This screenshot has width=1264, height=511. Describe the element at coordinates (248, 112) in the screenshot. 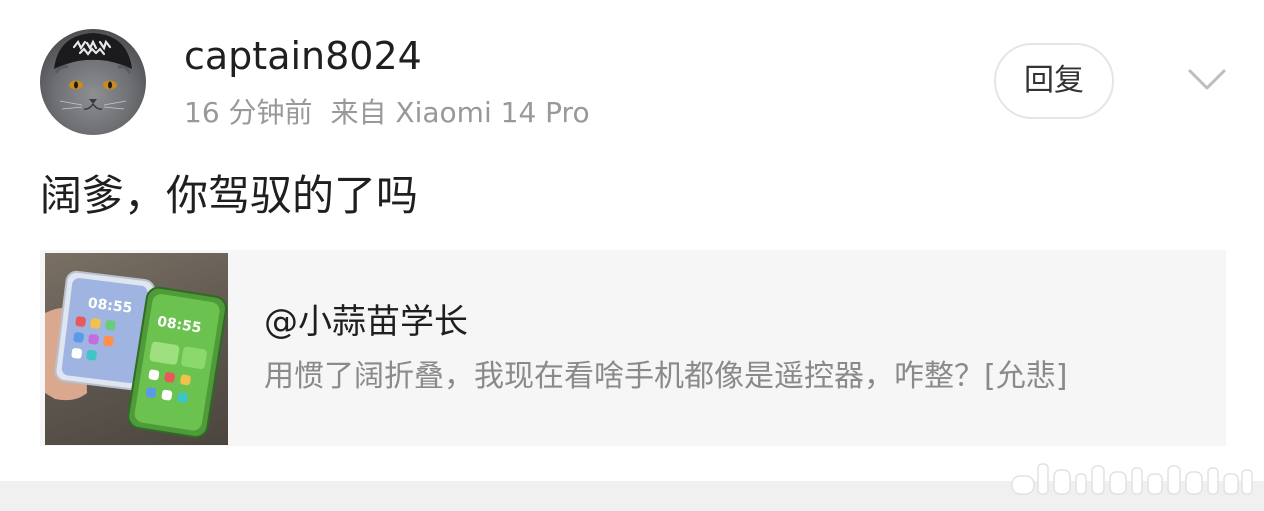

I see `timestamp: 16 分钟前` at that location.